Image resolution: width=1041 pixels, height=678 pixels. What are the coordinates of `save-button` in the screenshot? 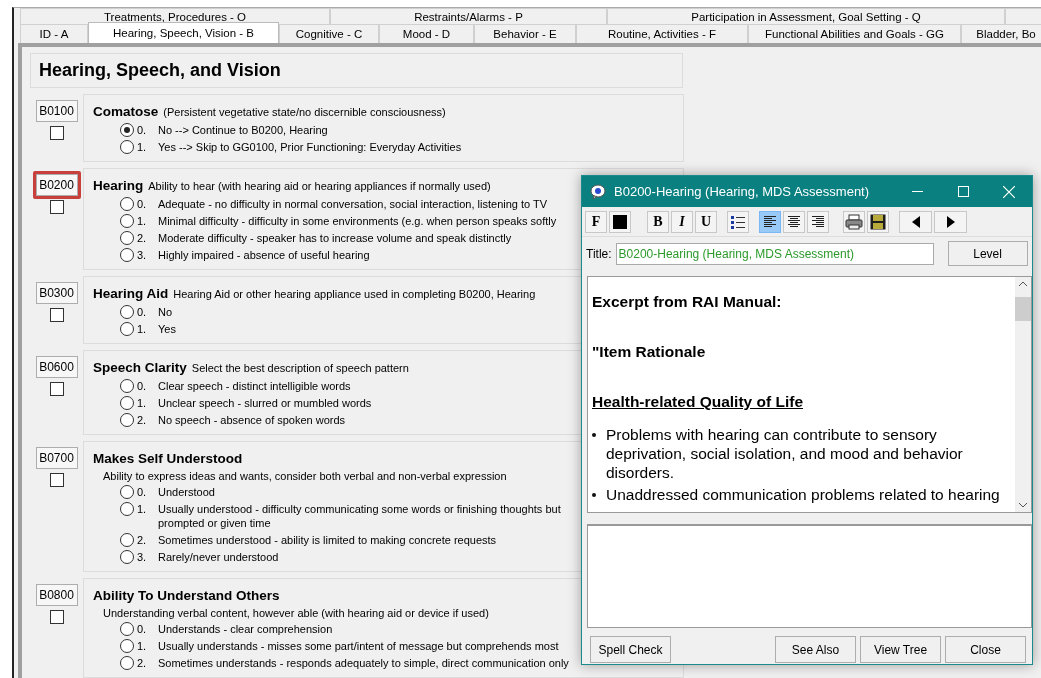 It's located at (878, 221).